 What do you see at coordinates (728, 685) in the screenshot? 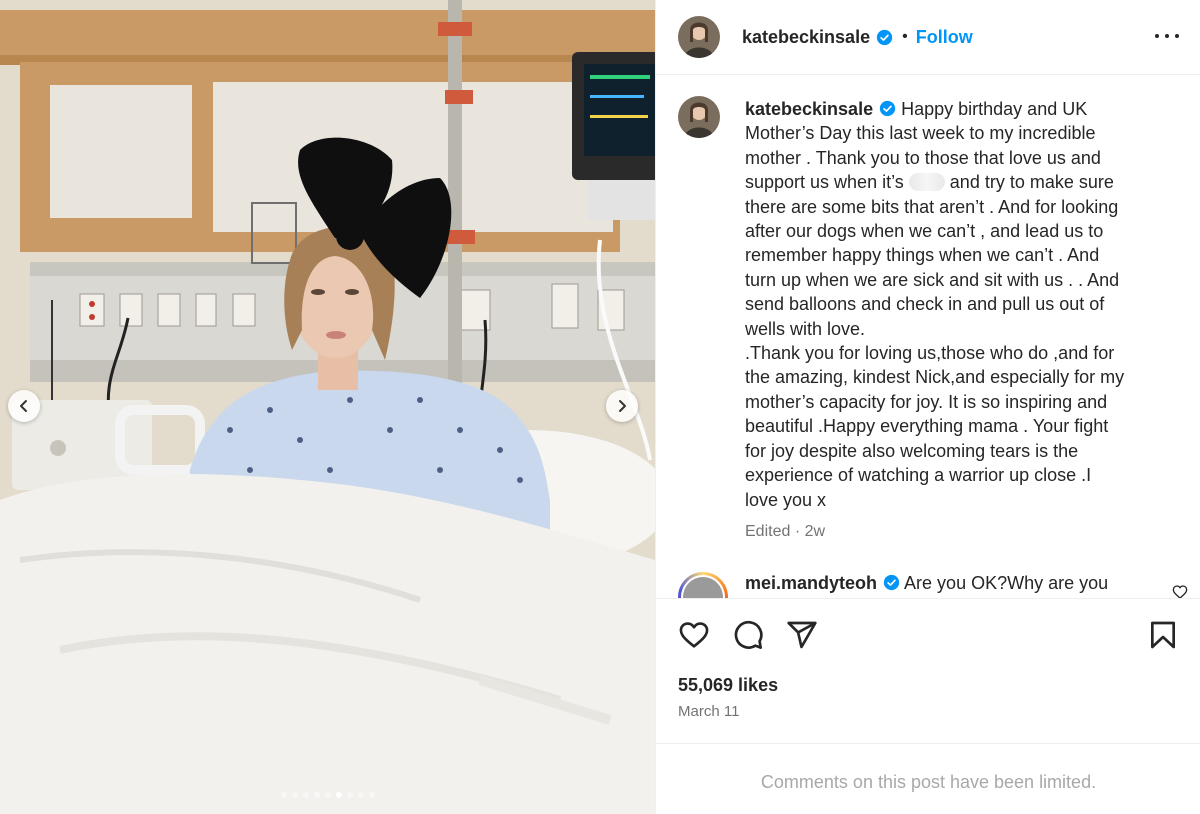
I see `likes-count: 55,069 likes` at bounding box center [728, 685].